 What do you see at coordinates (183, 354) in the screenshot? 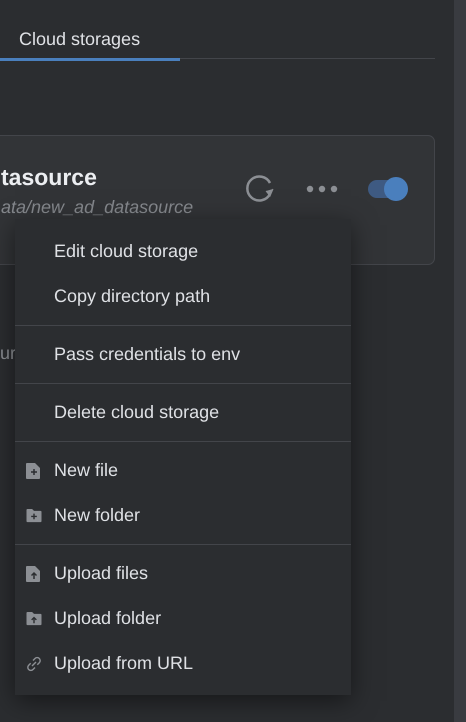
I see `menu-item: Pass credentials to env` at bounding box center [183, 354].